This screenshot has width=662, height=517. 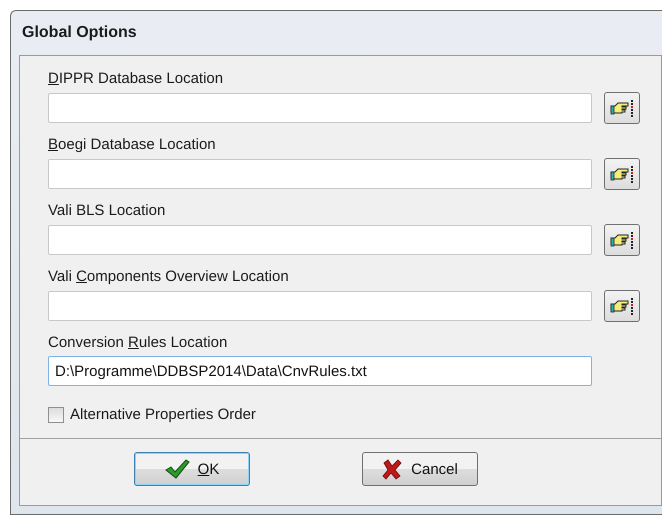 What do you see at coordinates (420, 469) in the screenshot?
I see `cancel-button: Cancel` at bounding box center [420, 469].